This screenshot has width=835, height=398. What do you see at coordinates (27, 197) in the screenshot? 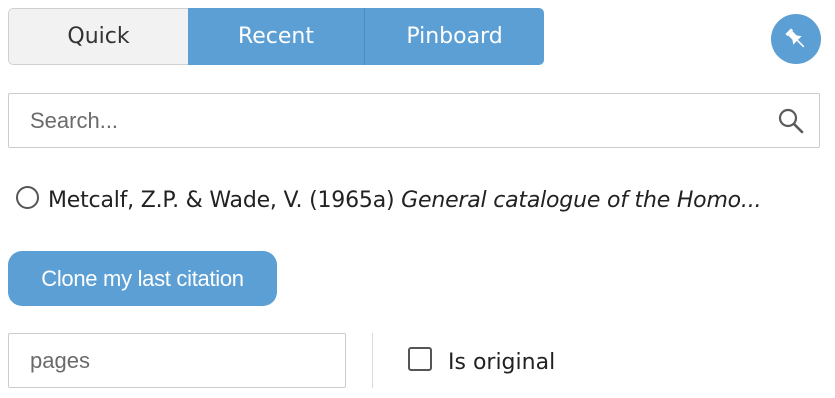
I see `citation-radio` at bounding box center [27, 197].